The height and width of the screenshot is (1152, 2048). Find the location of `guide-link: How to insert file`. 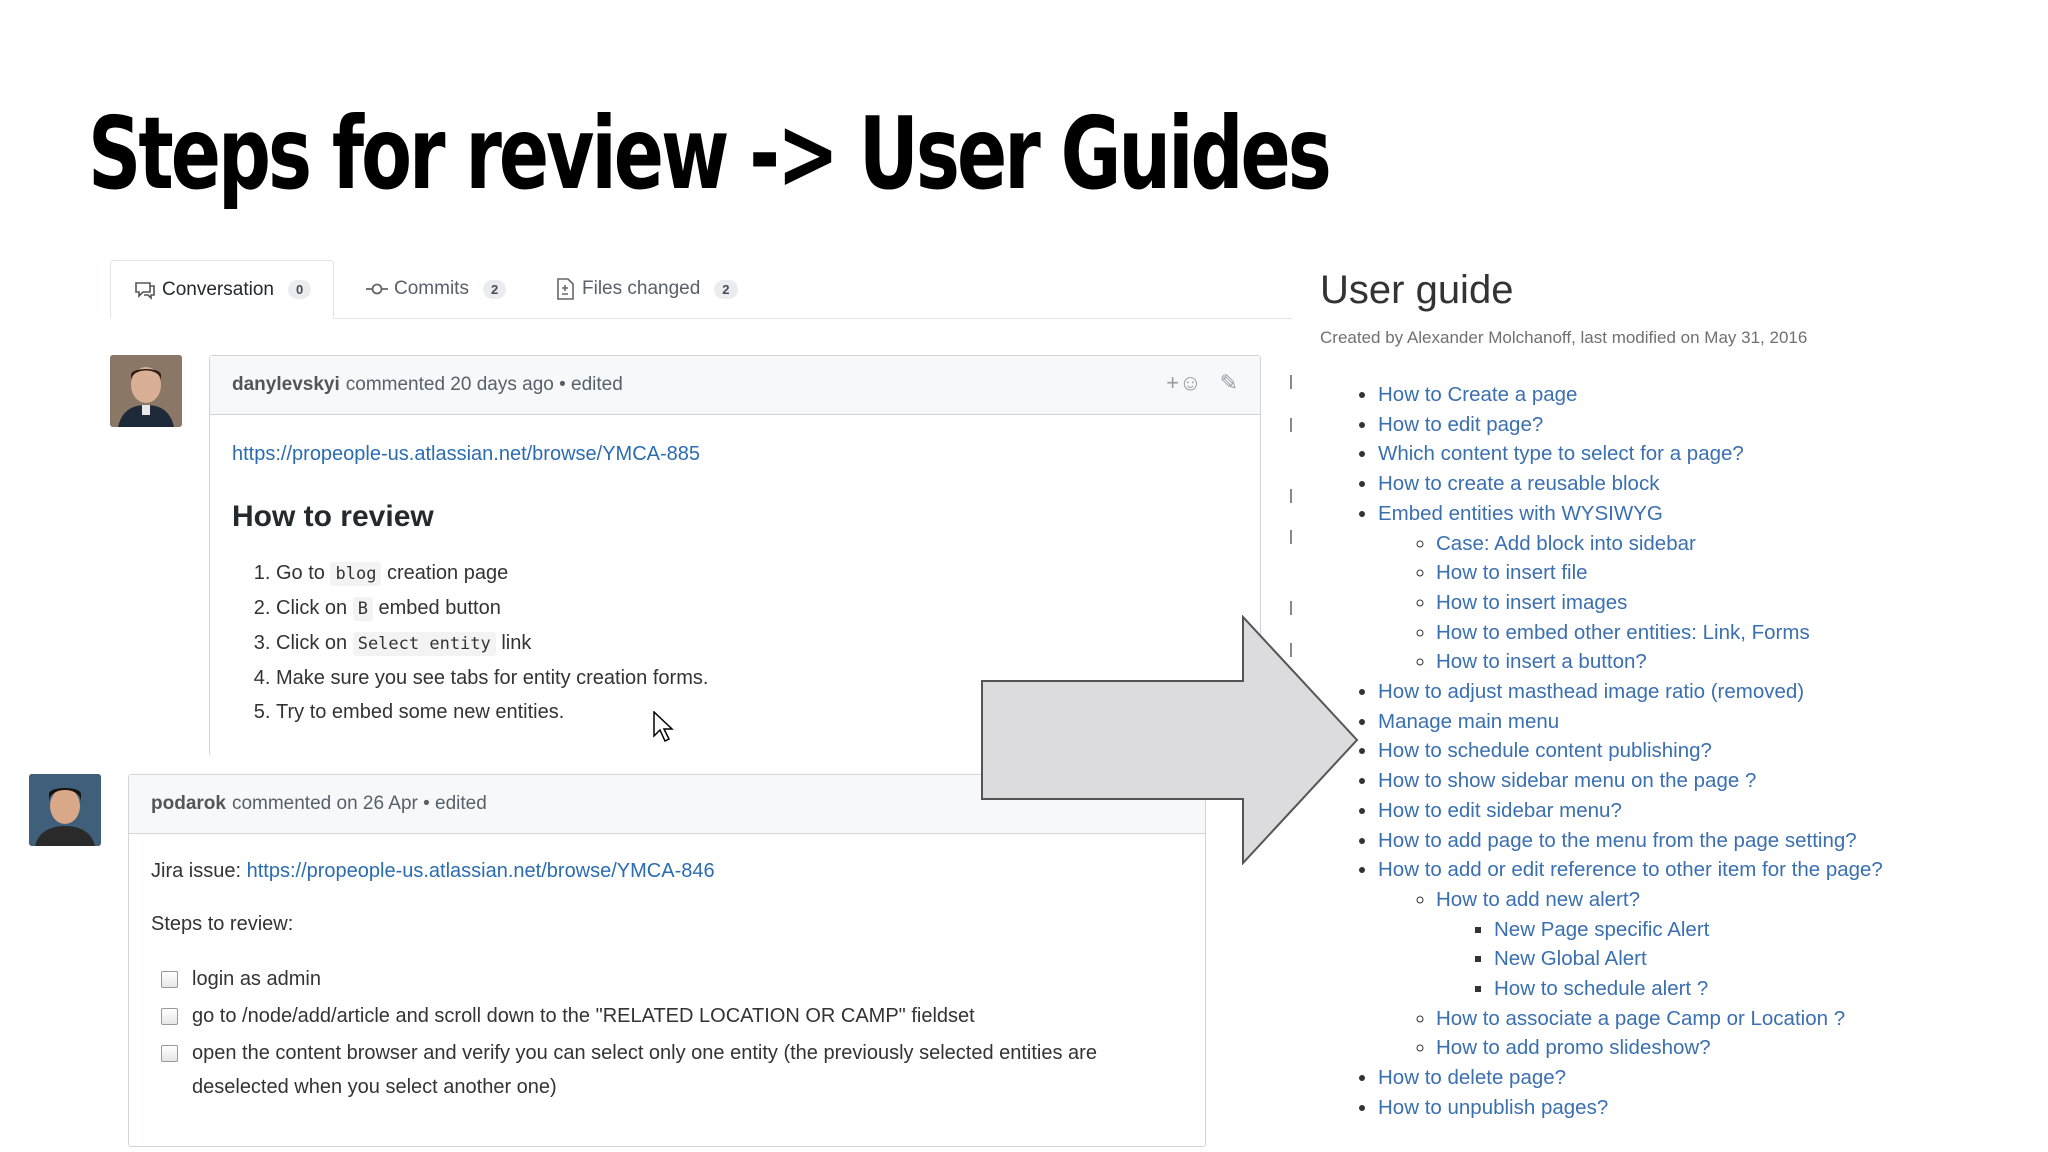

guide-link: How to insert file is located at coordinates (1659, 573).